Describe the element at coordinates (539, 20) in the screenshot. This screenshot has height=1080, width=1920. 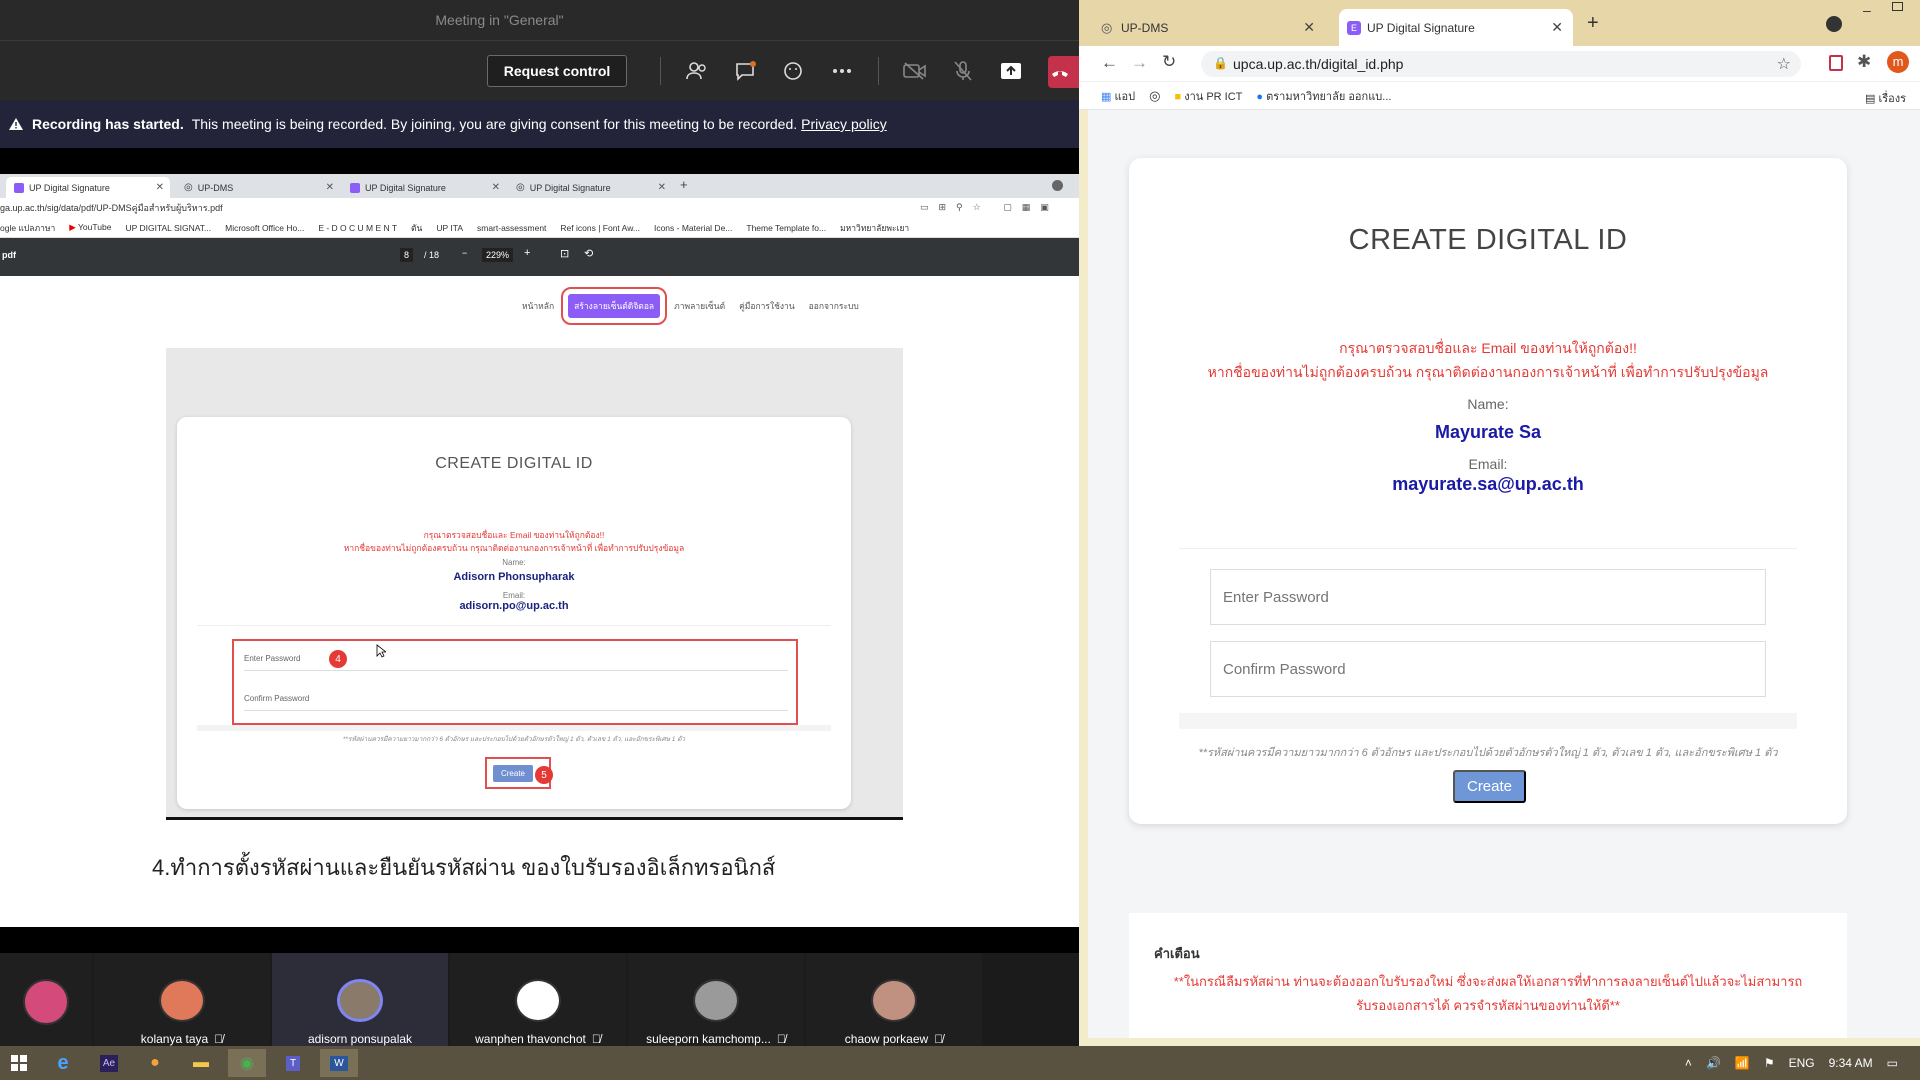
I see `meeting-title: Meeting in "General"` at that location.